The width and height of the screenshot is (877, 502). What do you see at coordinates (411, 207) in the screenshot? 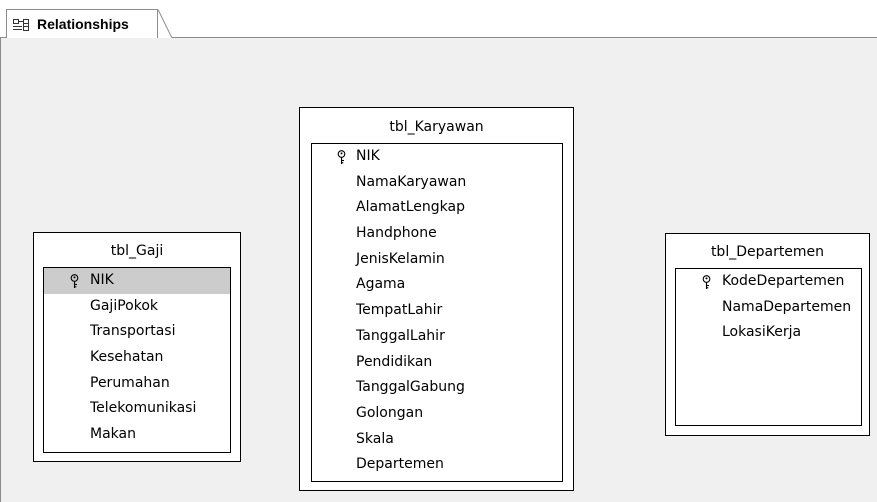
I see `field-label: AlamatLengkap` at bounding box center [411, 207].